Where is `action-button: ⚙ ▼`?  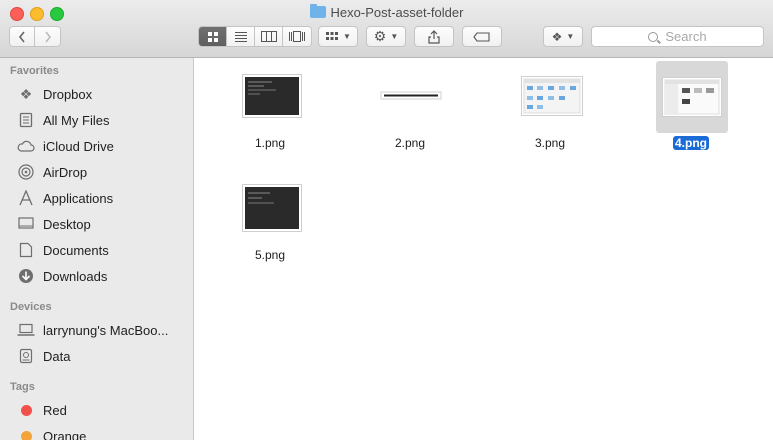
action-button: ⚙ ▼ is located at coordinates (386, 36).